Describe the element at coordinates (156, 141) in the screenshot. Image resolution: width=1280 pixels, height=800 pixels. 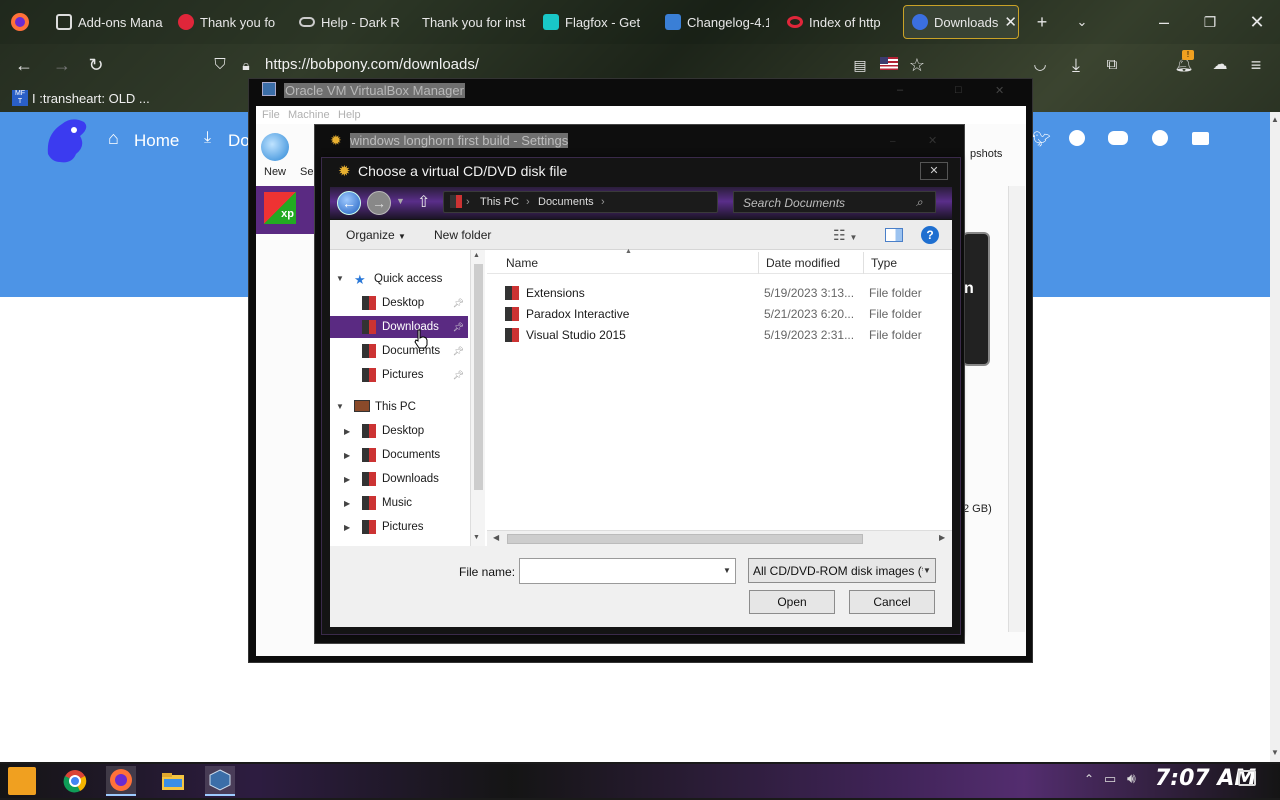
I see `nav-home: Home` at that location.